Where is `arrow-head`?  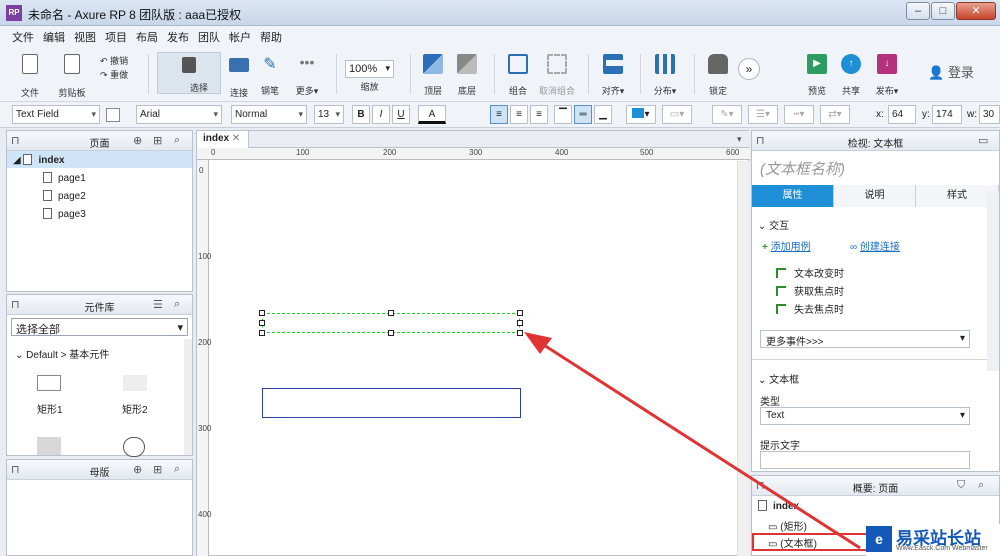
arrow-head is located at coordinates (538, 343).